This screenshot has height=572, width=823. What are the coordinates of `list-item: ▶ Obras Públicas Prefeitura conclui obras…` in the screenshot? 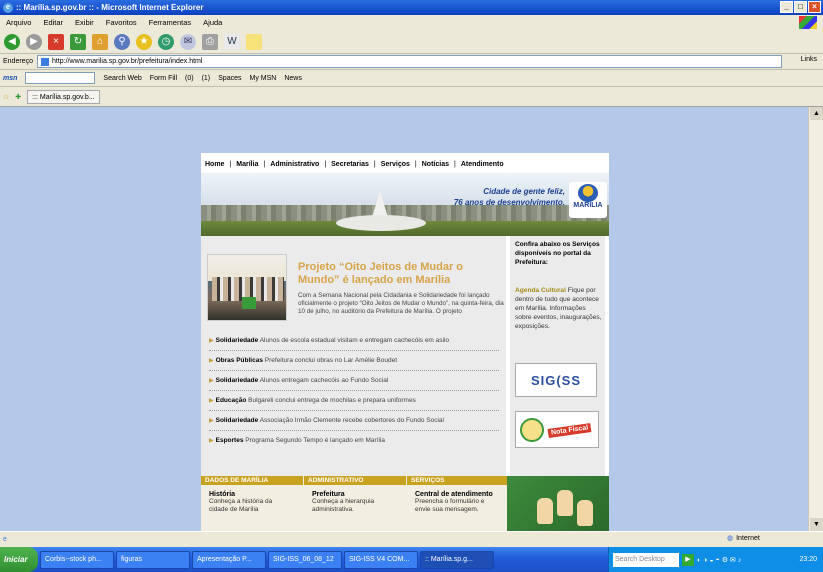 It's located at (354, 361).